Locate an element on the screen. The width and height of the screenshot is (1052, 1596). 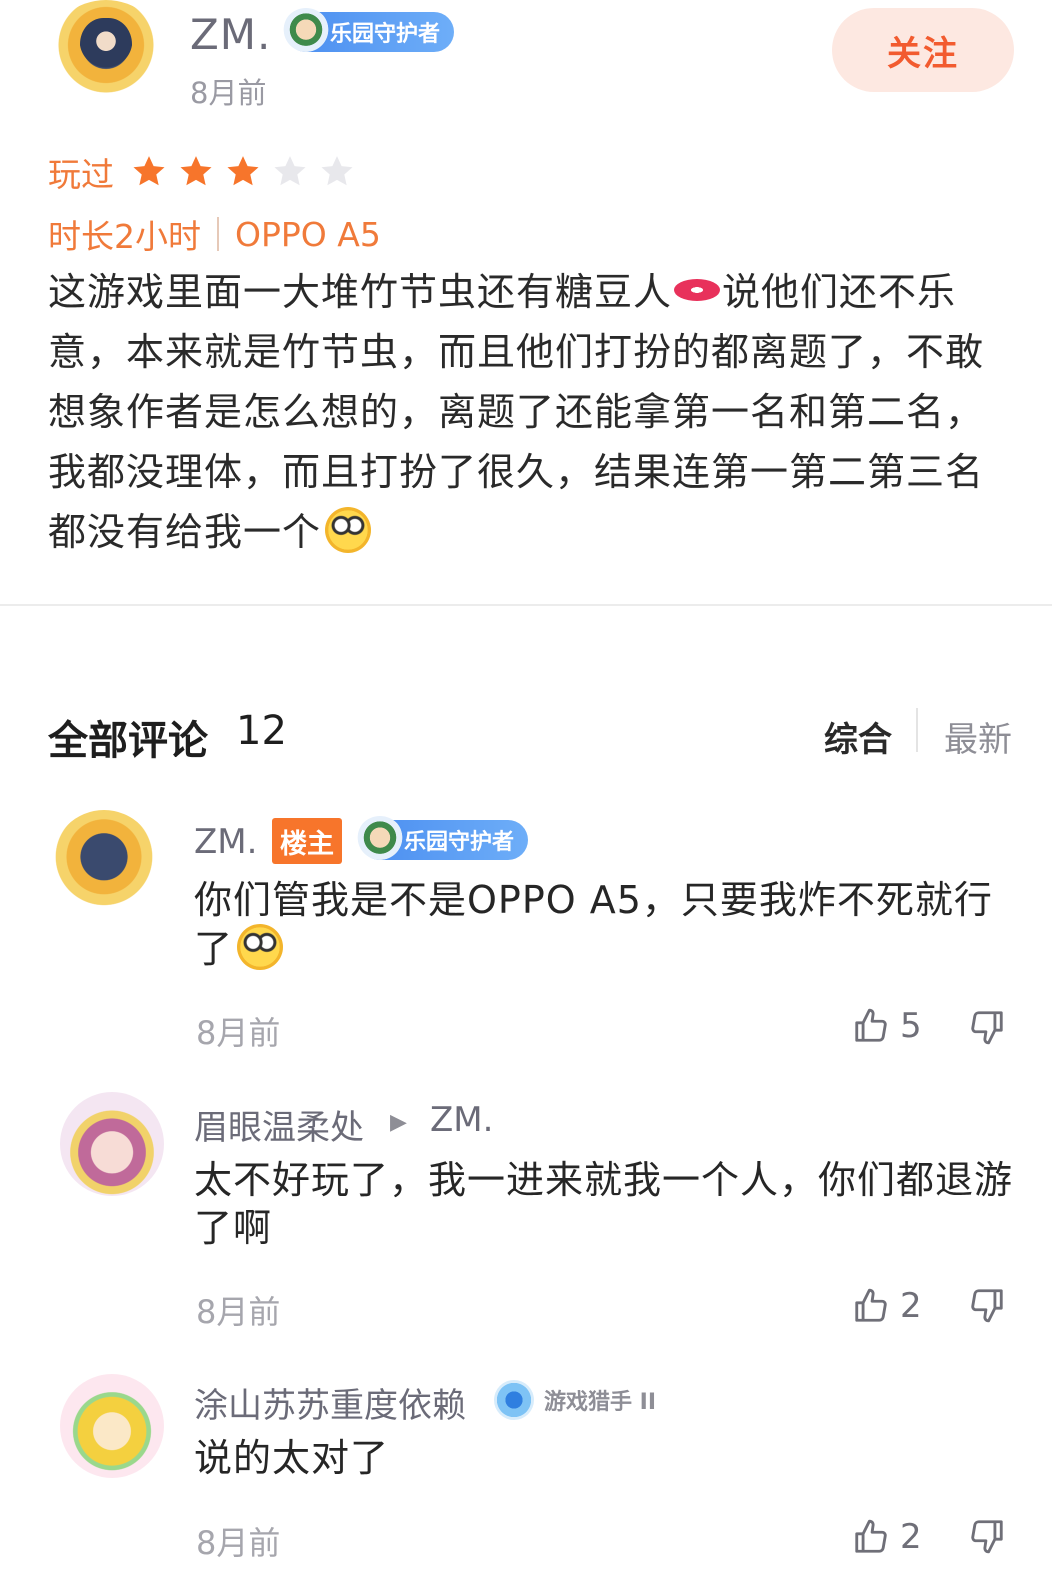
like-count: 5 is located at coordinates (911, 1026).